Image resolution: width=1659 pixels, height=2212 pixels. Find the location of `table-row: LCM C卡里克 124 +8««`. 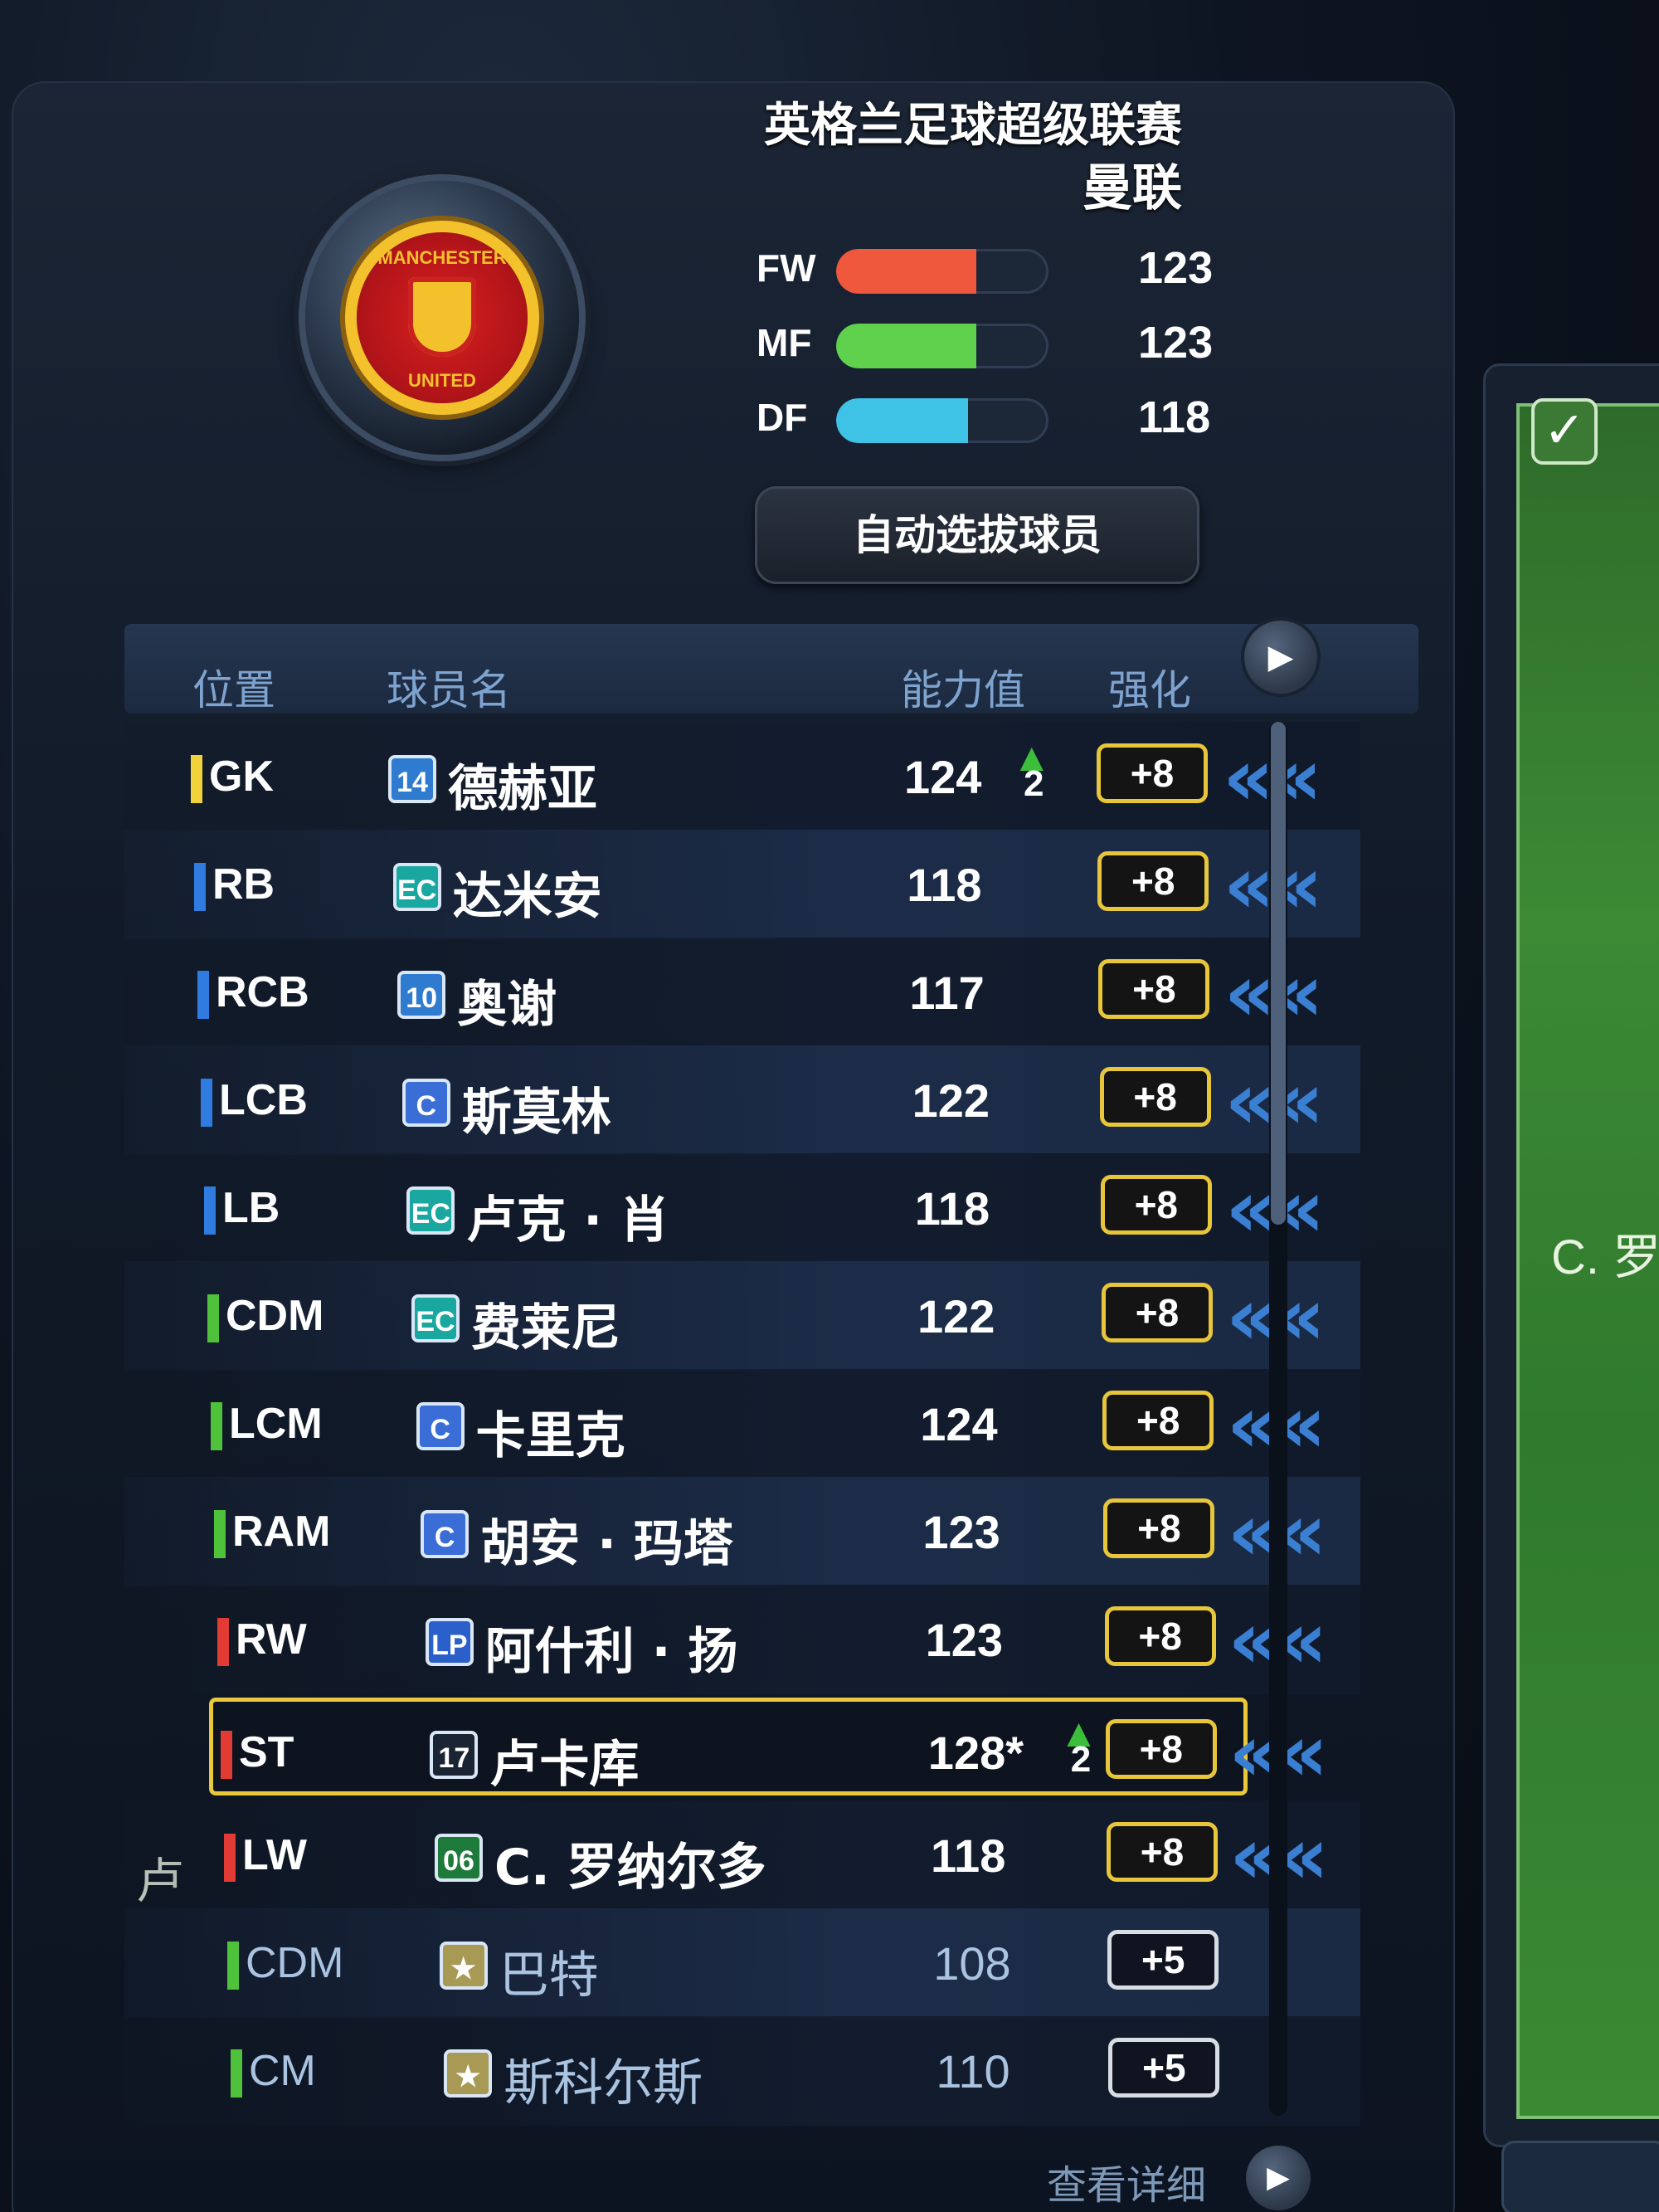

table-row: LCM C卡里克 124 +8«« is located at coordinates (742, 1424).